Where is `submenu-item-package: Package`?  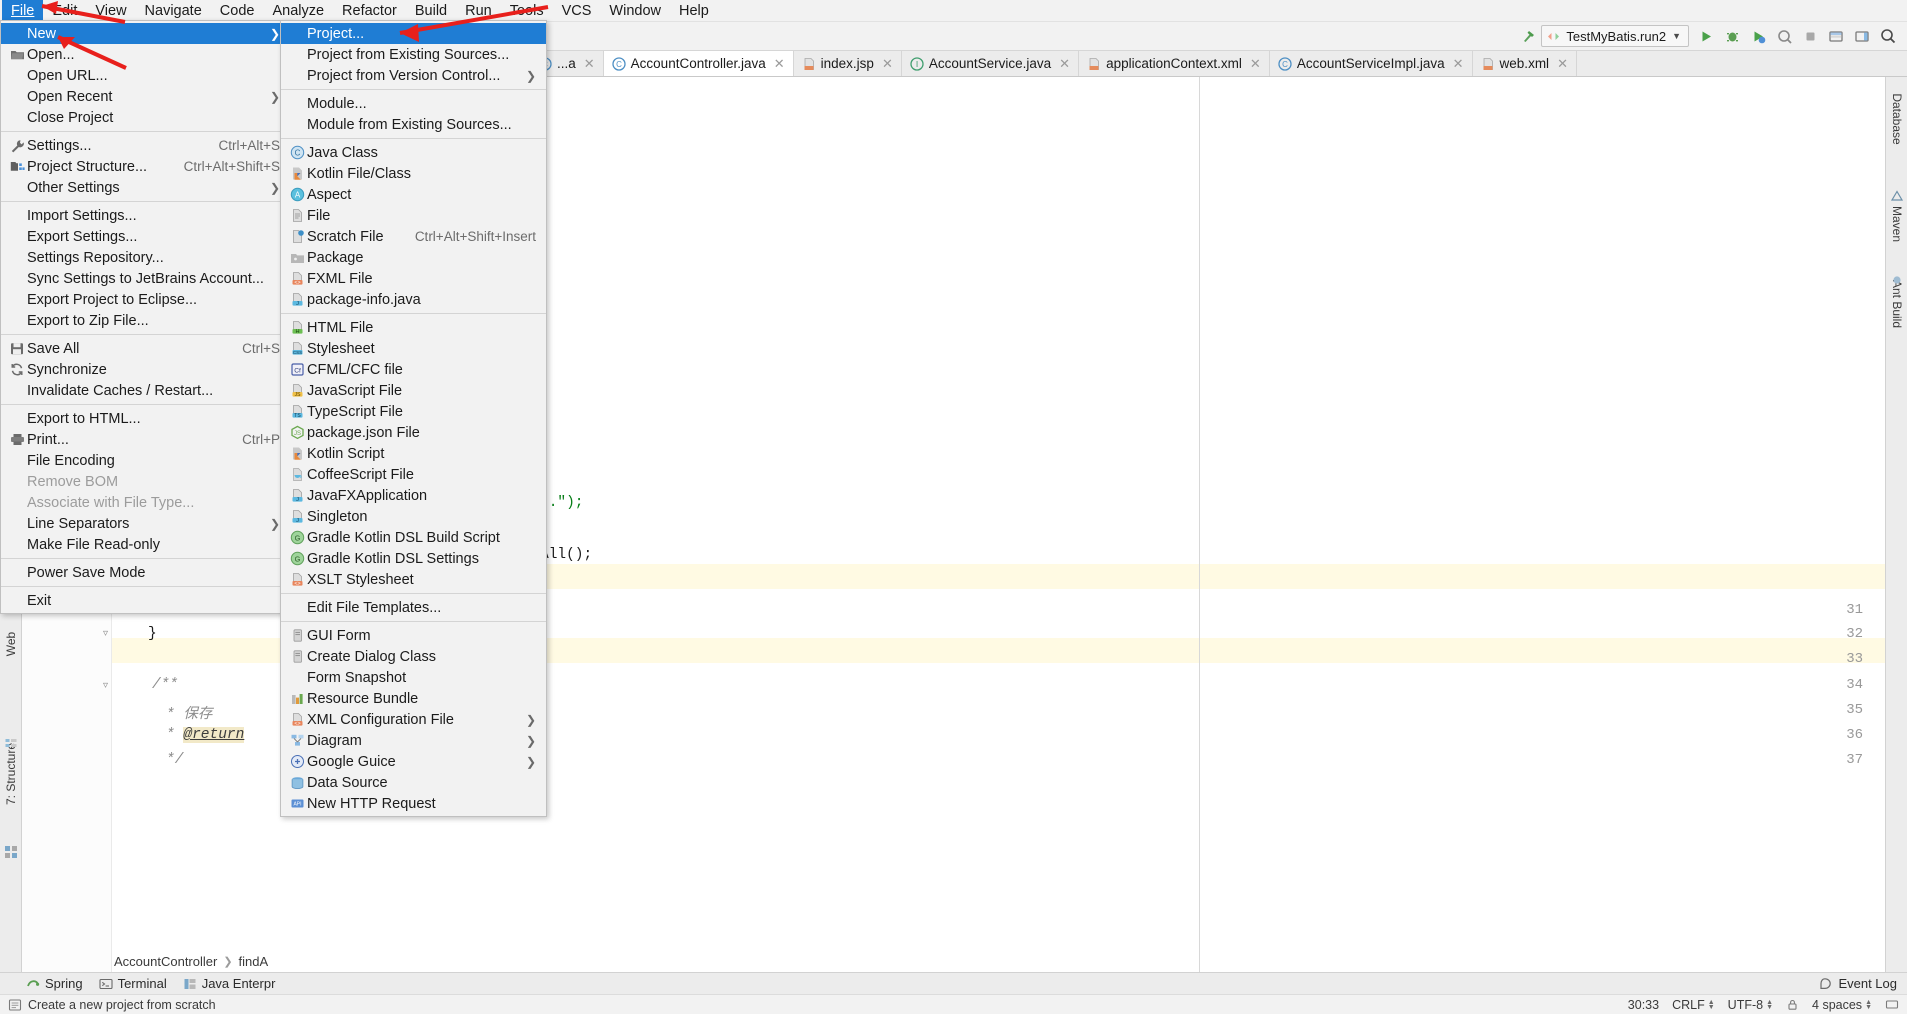
submenu-item-package: Package is located at coordinates (413, 257).